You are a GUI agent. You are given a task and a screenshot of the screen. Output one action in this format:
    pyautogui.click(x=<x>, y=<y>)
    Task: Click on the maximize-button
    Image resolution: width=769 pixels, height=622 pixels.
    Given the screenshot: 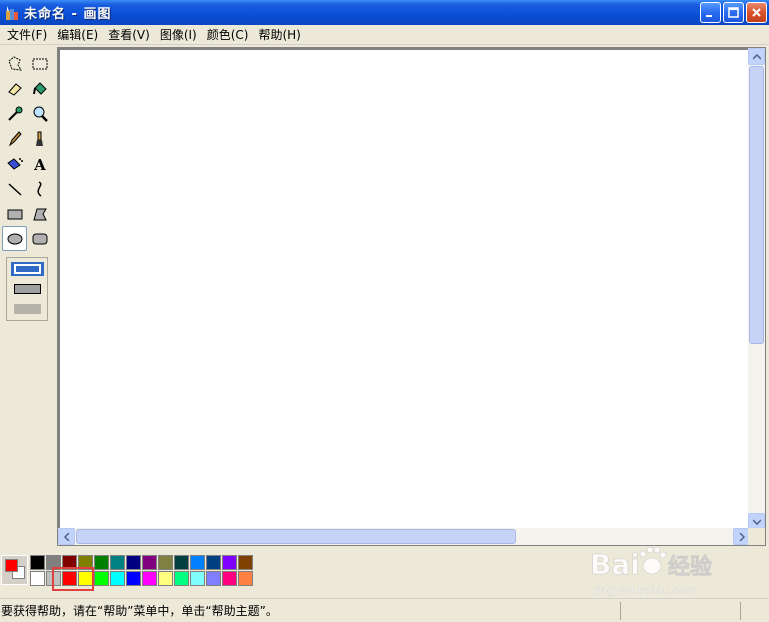 What is the action you would take?
    pyautogui.click(x=733, y=12)
    